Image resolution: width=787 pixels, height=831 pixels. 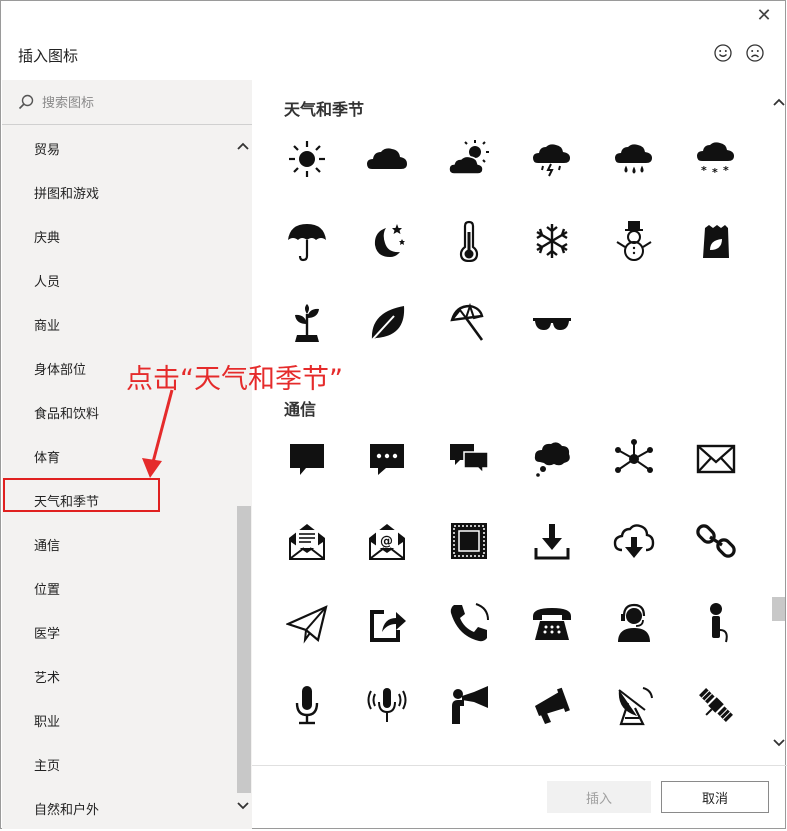 I want to click on sidebar-scrollbar-thumb, so click(x=244, y=649).